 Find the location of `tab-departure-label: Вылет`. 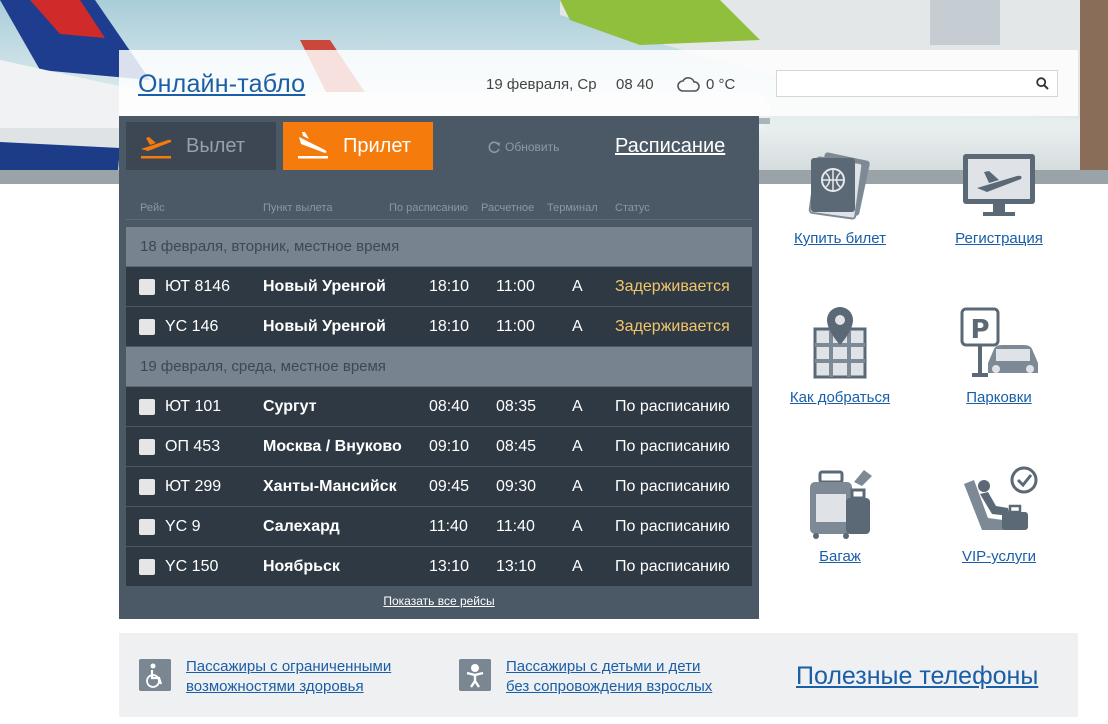

tab-departure-label: Вылет is located at coordinates (216, 145).